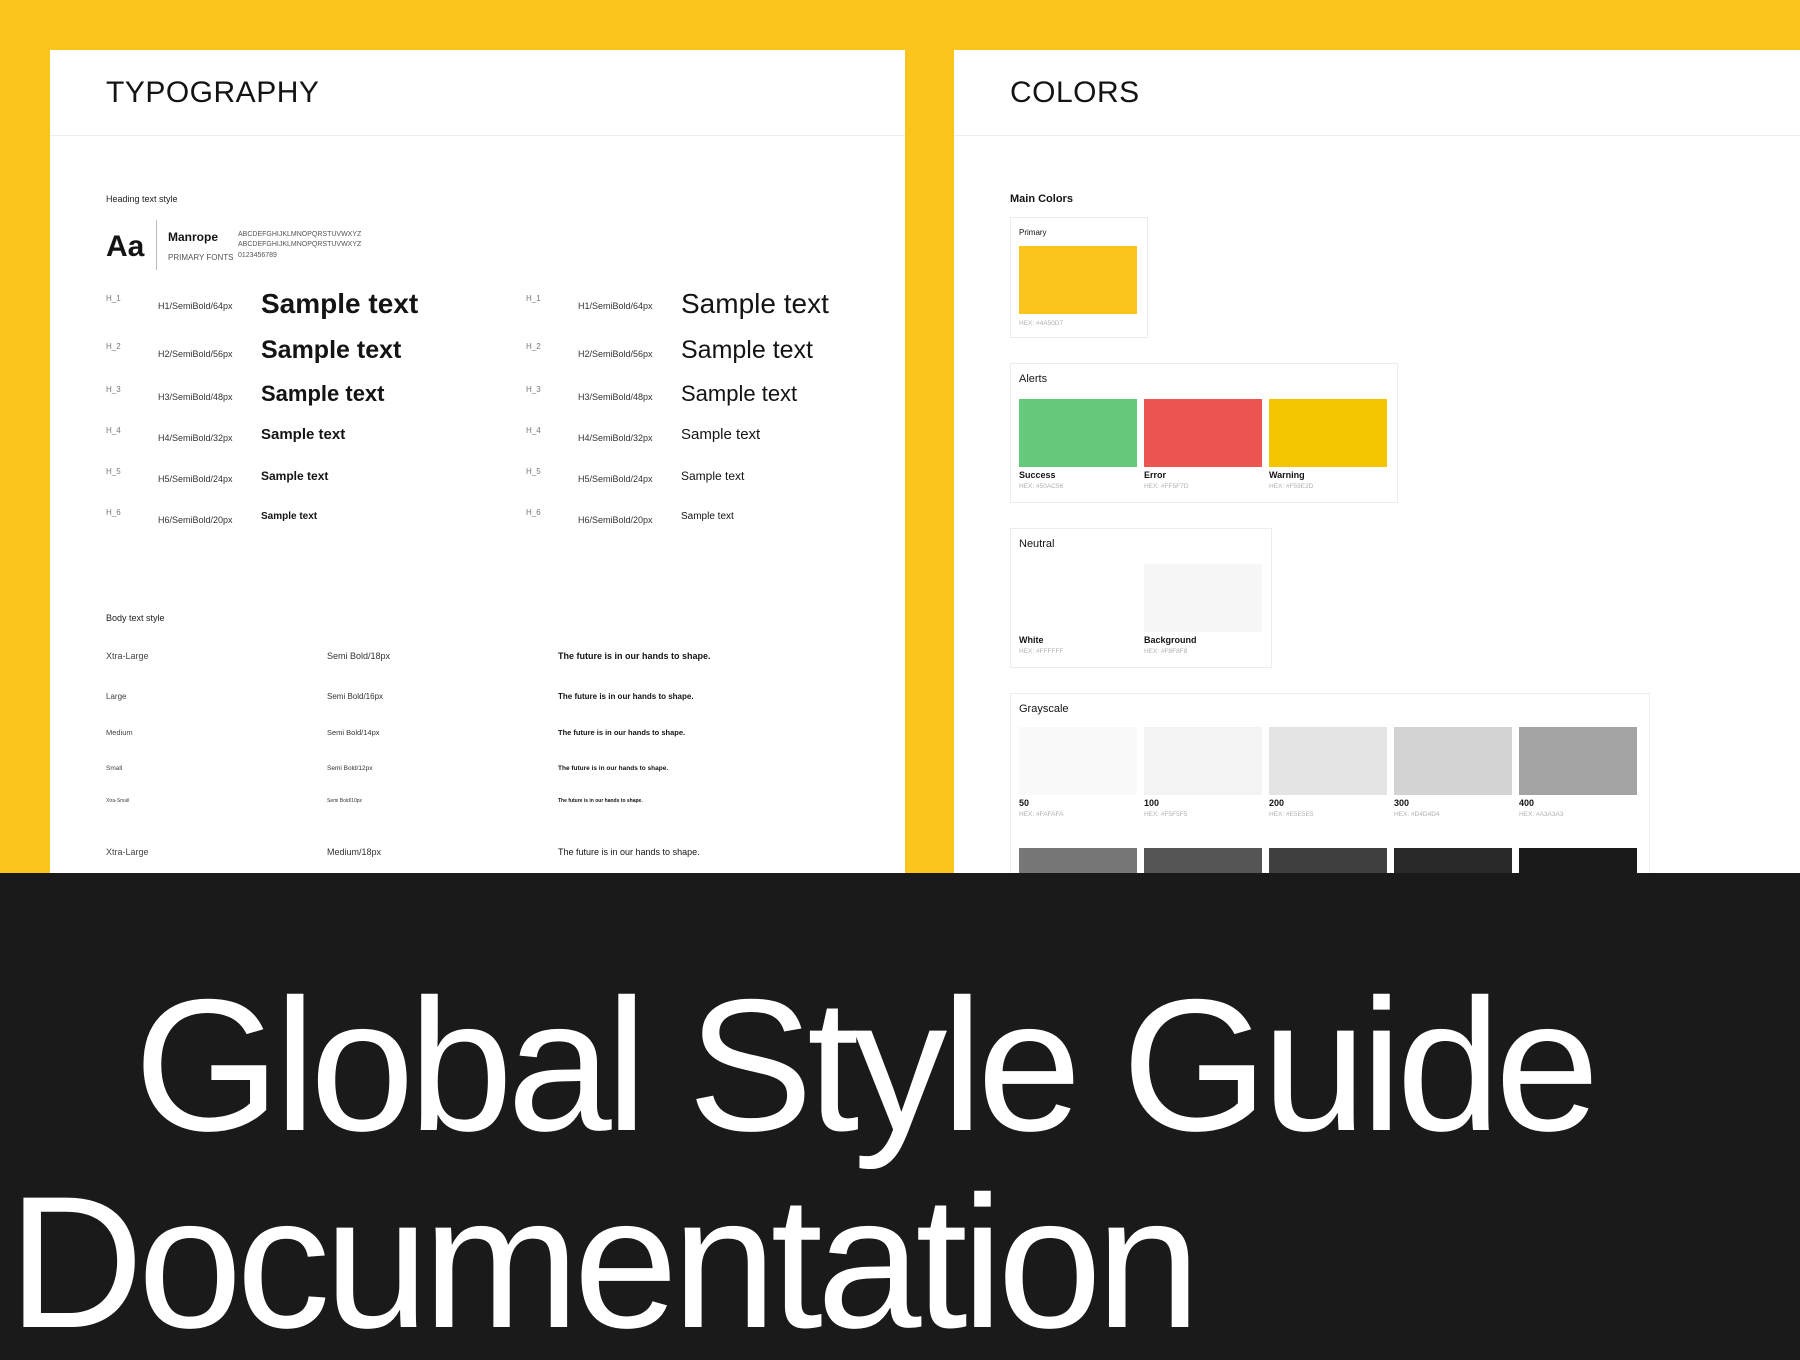 Image resolution: width=1800 pixels, height=1360 pixels. What do you see at coordinates (1152, 803) in the screenshot?
I see `grayscale-swatch-name: 100` at bounding box center [1152, 803].